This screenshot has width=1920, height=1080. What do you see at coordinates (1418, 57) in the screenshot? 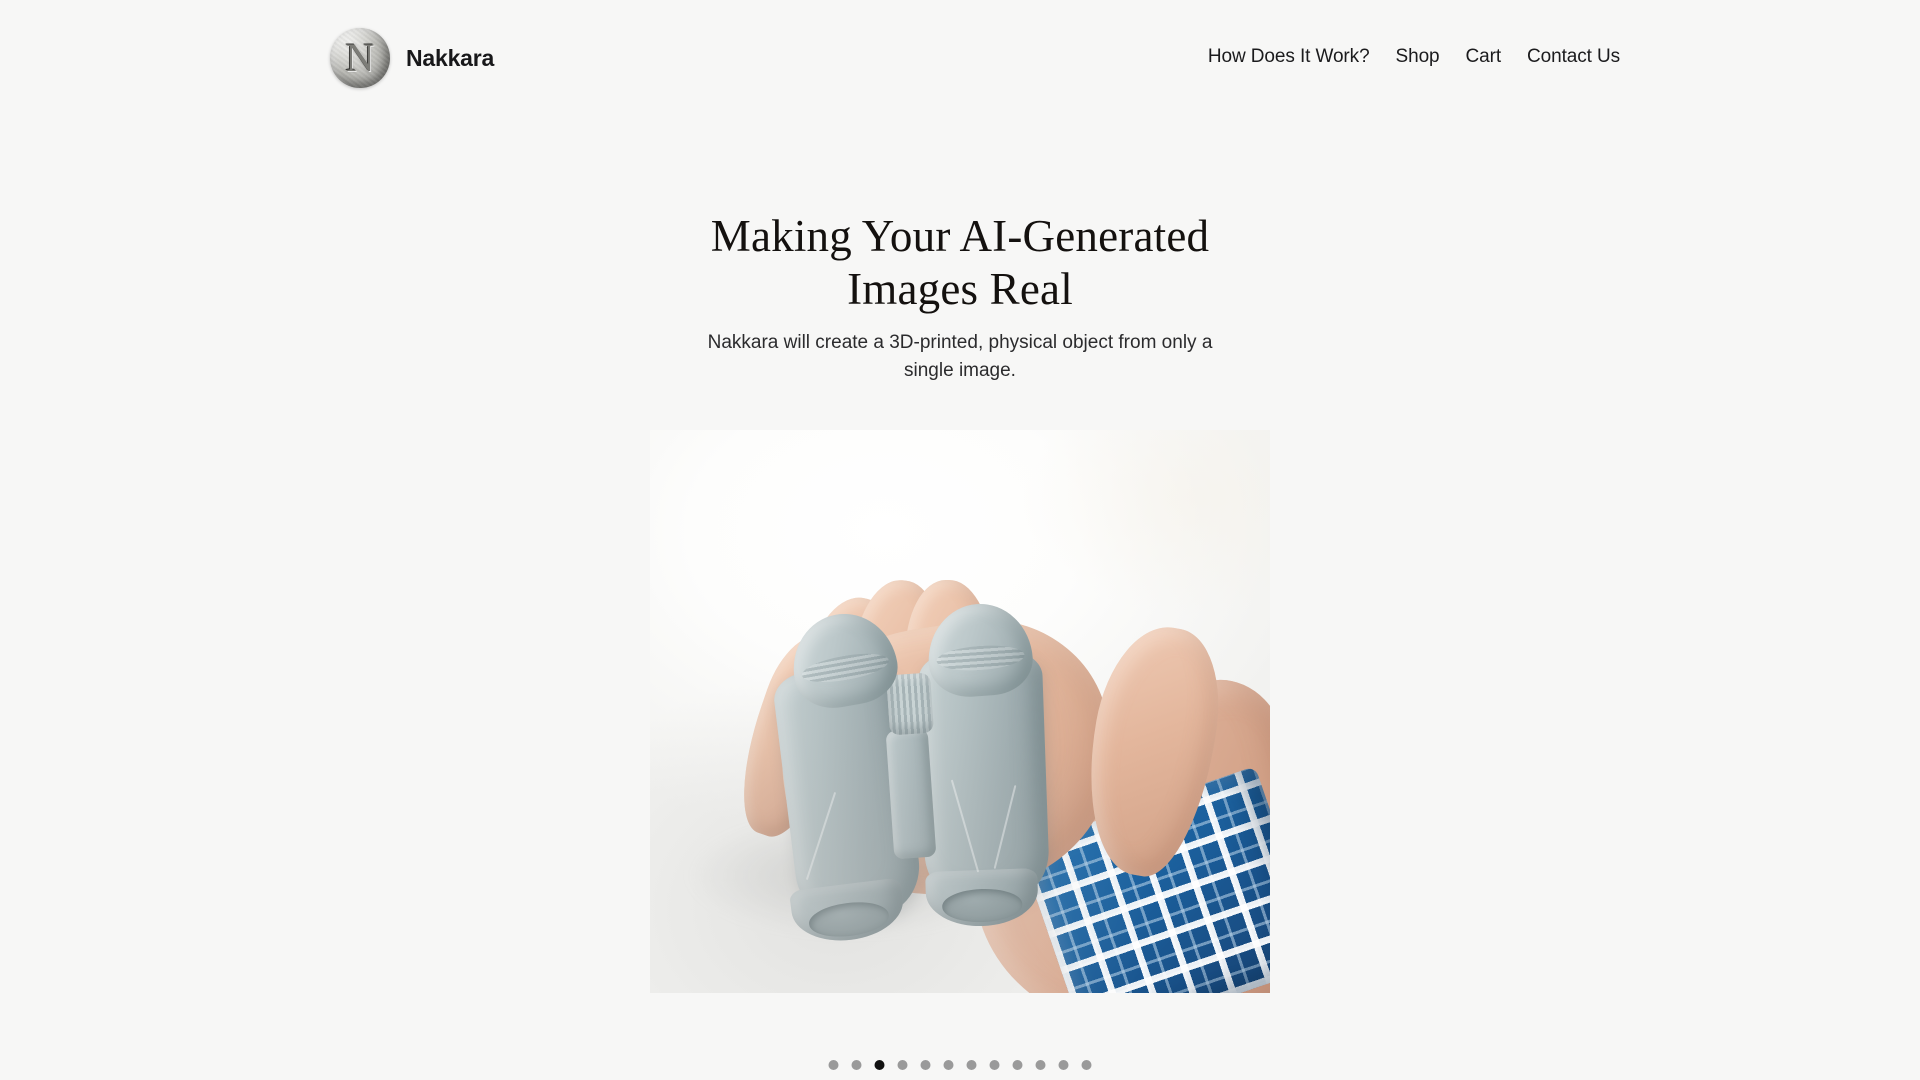
I see `nav-item-shop: Shop` at bounding box center [1418, 57].